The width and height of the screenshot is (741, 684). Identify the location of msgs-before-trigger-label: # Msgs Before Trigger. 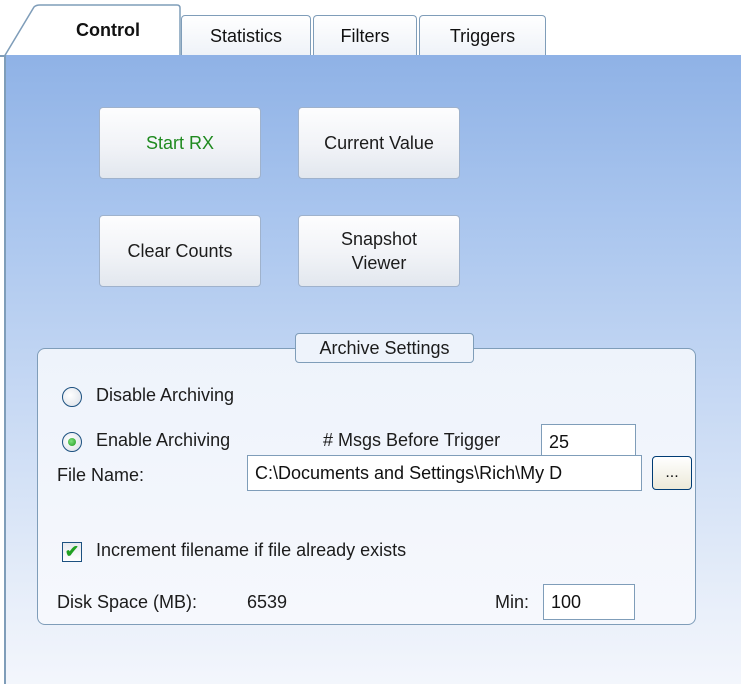
(412, 440).